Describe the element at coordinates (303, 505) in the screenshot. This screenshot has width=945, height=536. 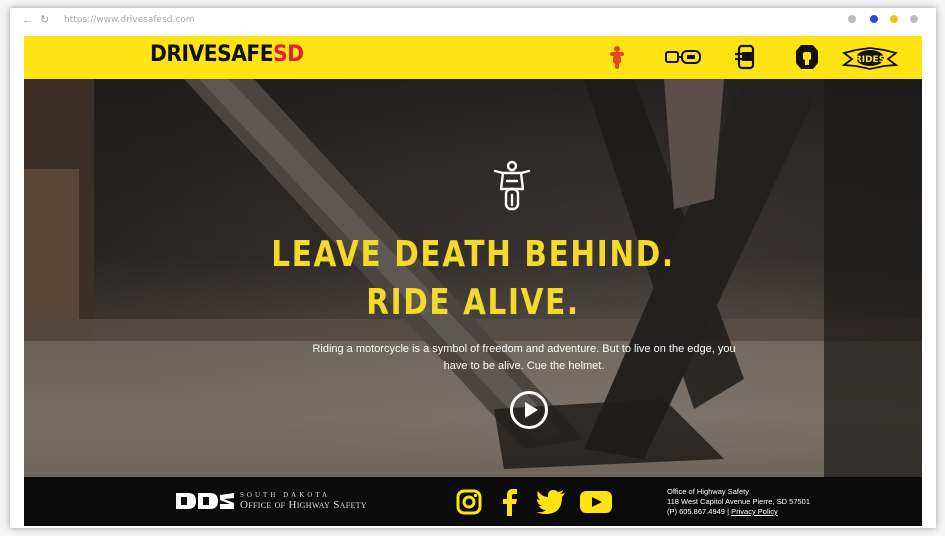
I see `ohs-name-label: Office of Highway Safety` at that location.